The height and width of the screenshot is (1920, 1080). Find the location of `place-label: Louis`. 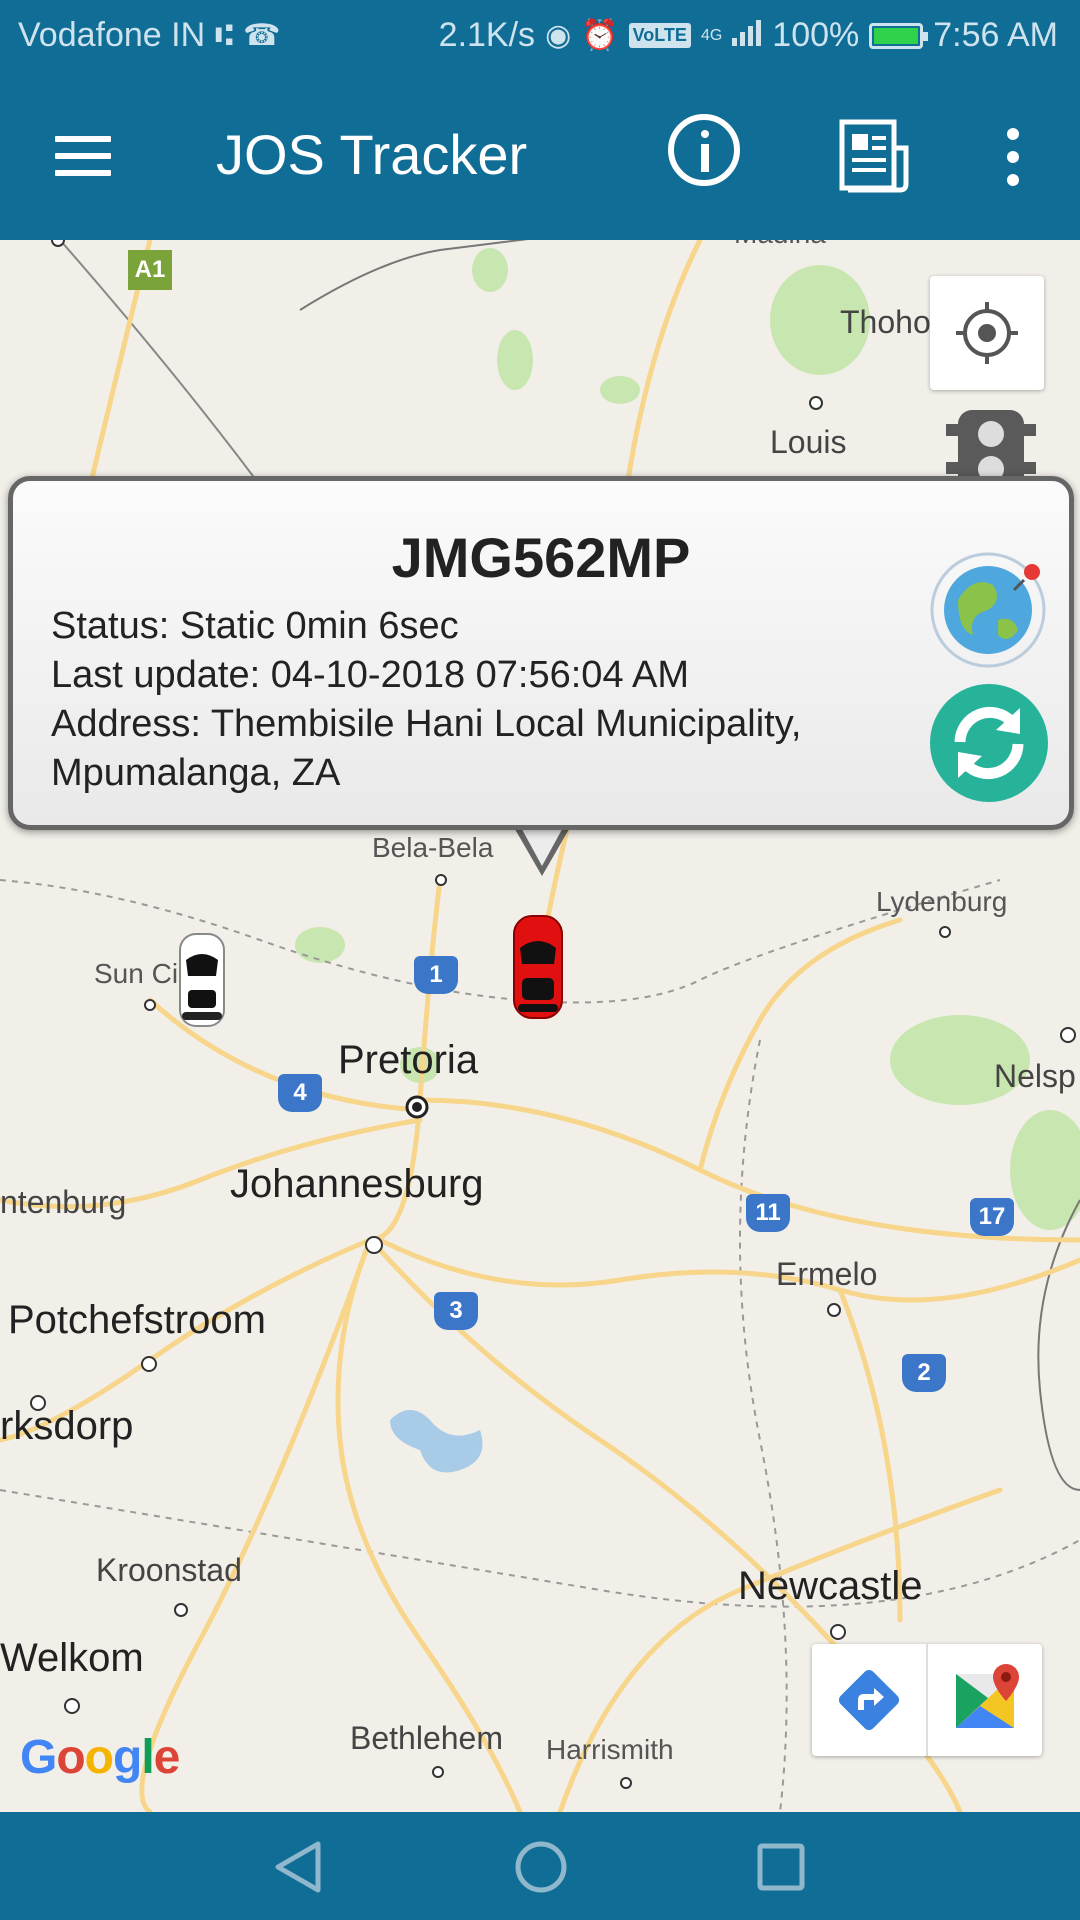

place-label: Louis is located at coordinates (808, 442).